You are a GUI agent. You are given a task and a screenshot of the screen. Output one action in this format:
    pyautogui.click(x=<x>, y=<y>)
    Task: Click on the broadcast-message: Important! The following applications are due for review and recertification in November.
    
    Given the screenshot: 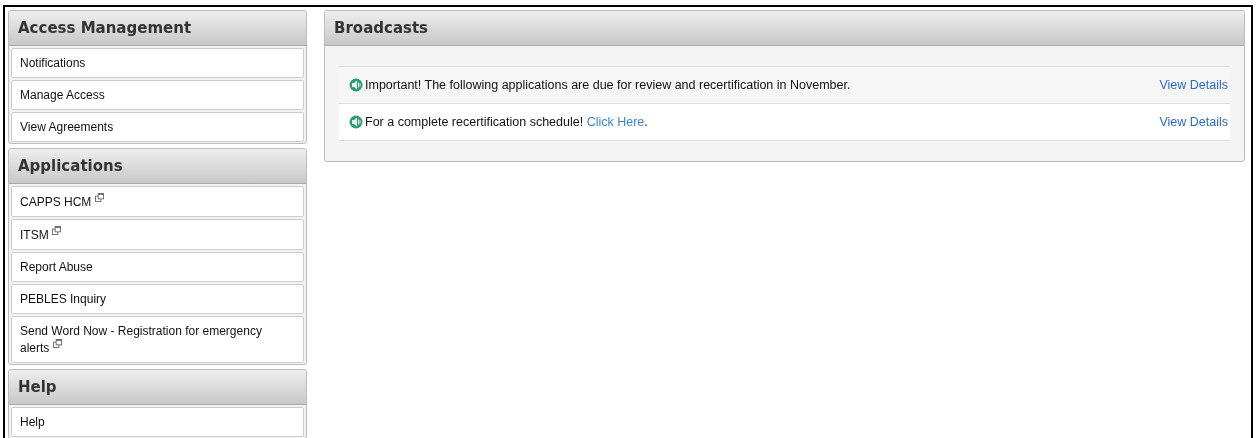 What is the action you would take?
    pyautogui.click(x=608, y=85)
    